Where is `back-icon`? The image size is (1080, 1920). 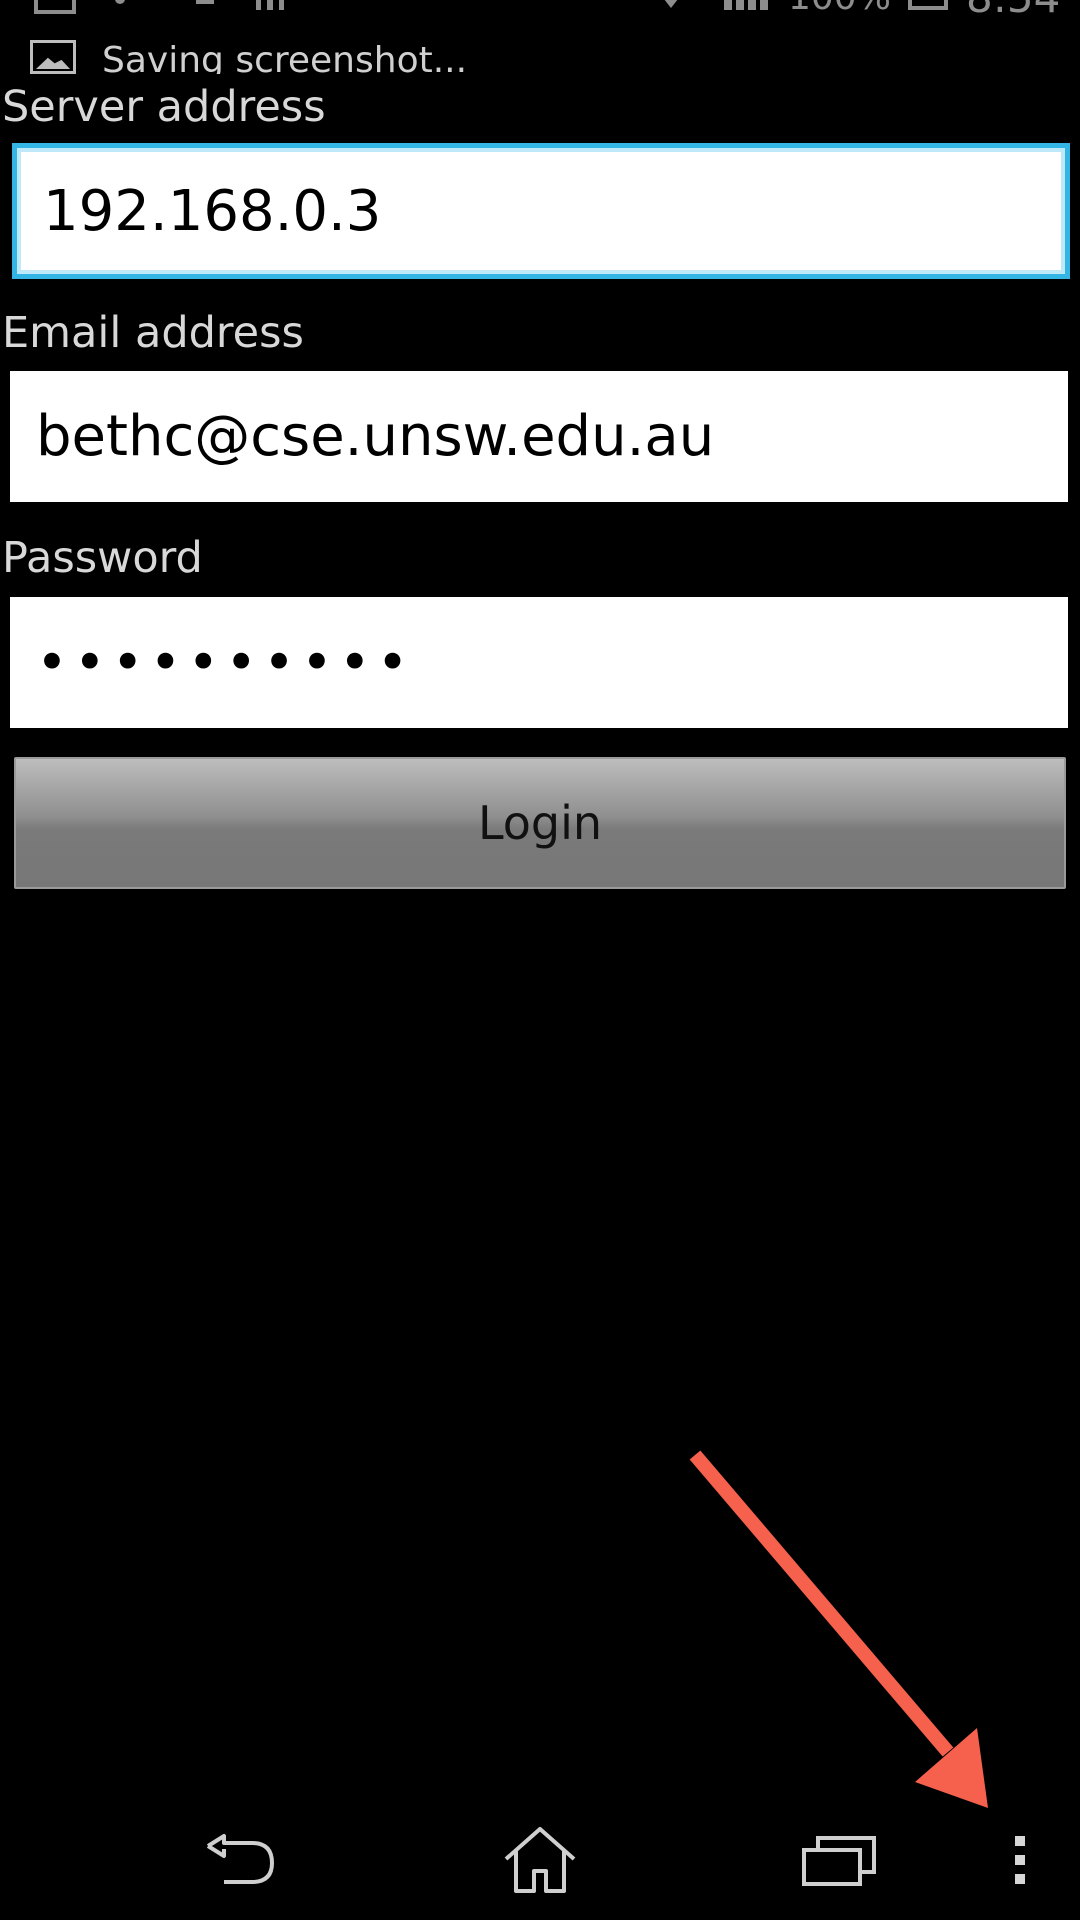 back-icon is located at coordinates (240, 1859).